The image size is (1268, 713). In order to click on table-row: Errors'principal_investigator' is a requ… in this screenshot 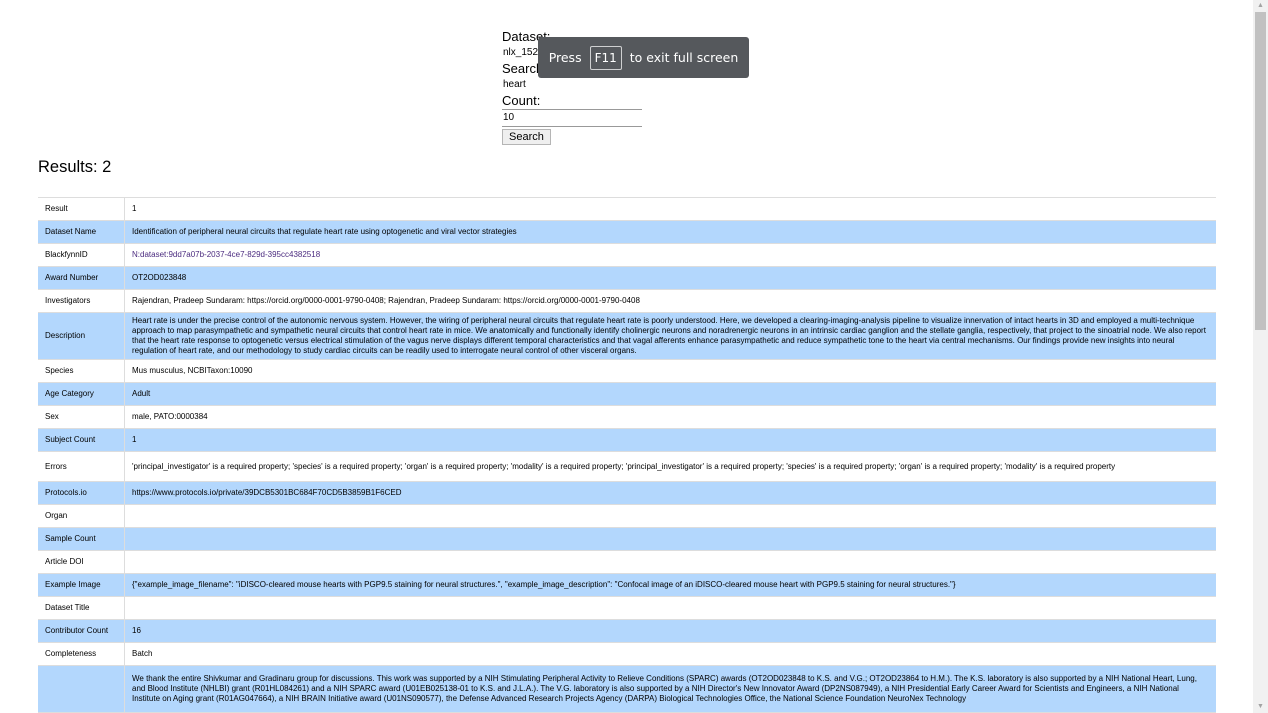, I will do `click(627, 466)`.